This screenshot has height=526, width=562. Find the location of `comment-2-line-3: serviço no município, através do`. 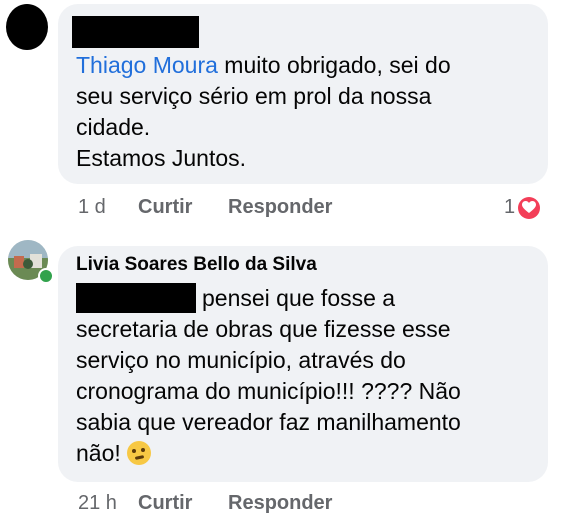

comment-2-line-3: serviço no município, através do is located at coordinates (241, 360).